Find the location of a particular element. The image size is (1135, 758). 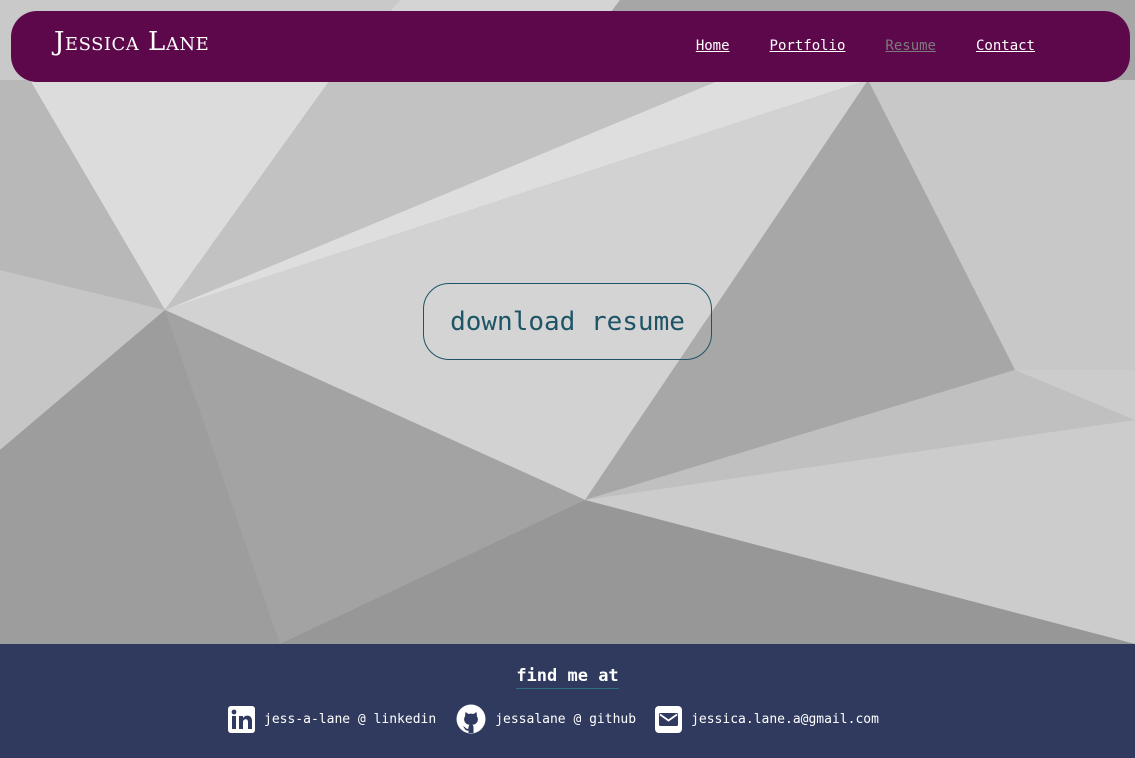

email-link: jessica.lane.a@gmail.com is located at coordinates (767, 719).